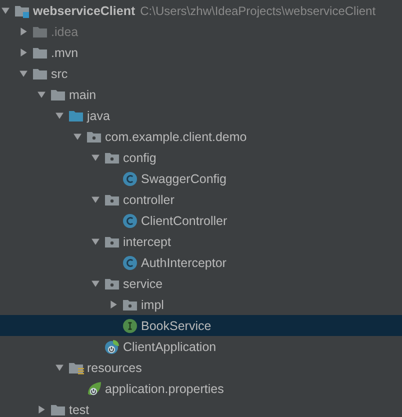 The width and height of the screenshot is (402, 417). What do you see at coordinates (130, 326) in the screenshot?
I see `interface-icon` at bounding box center [130, 326].